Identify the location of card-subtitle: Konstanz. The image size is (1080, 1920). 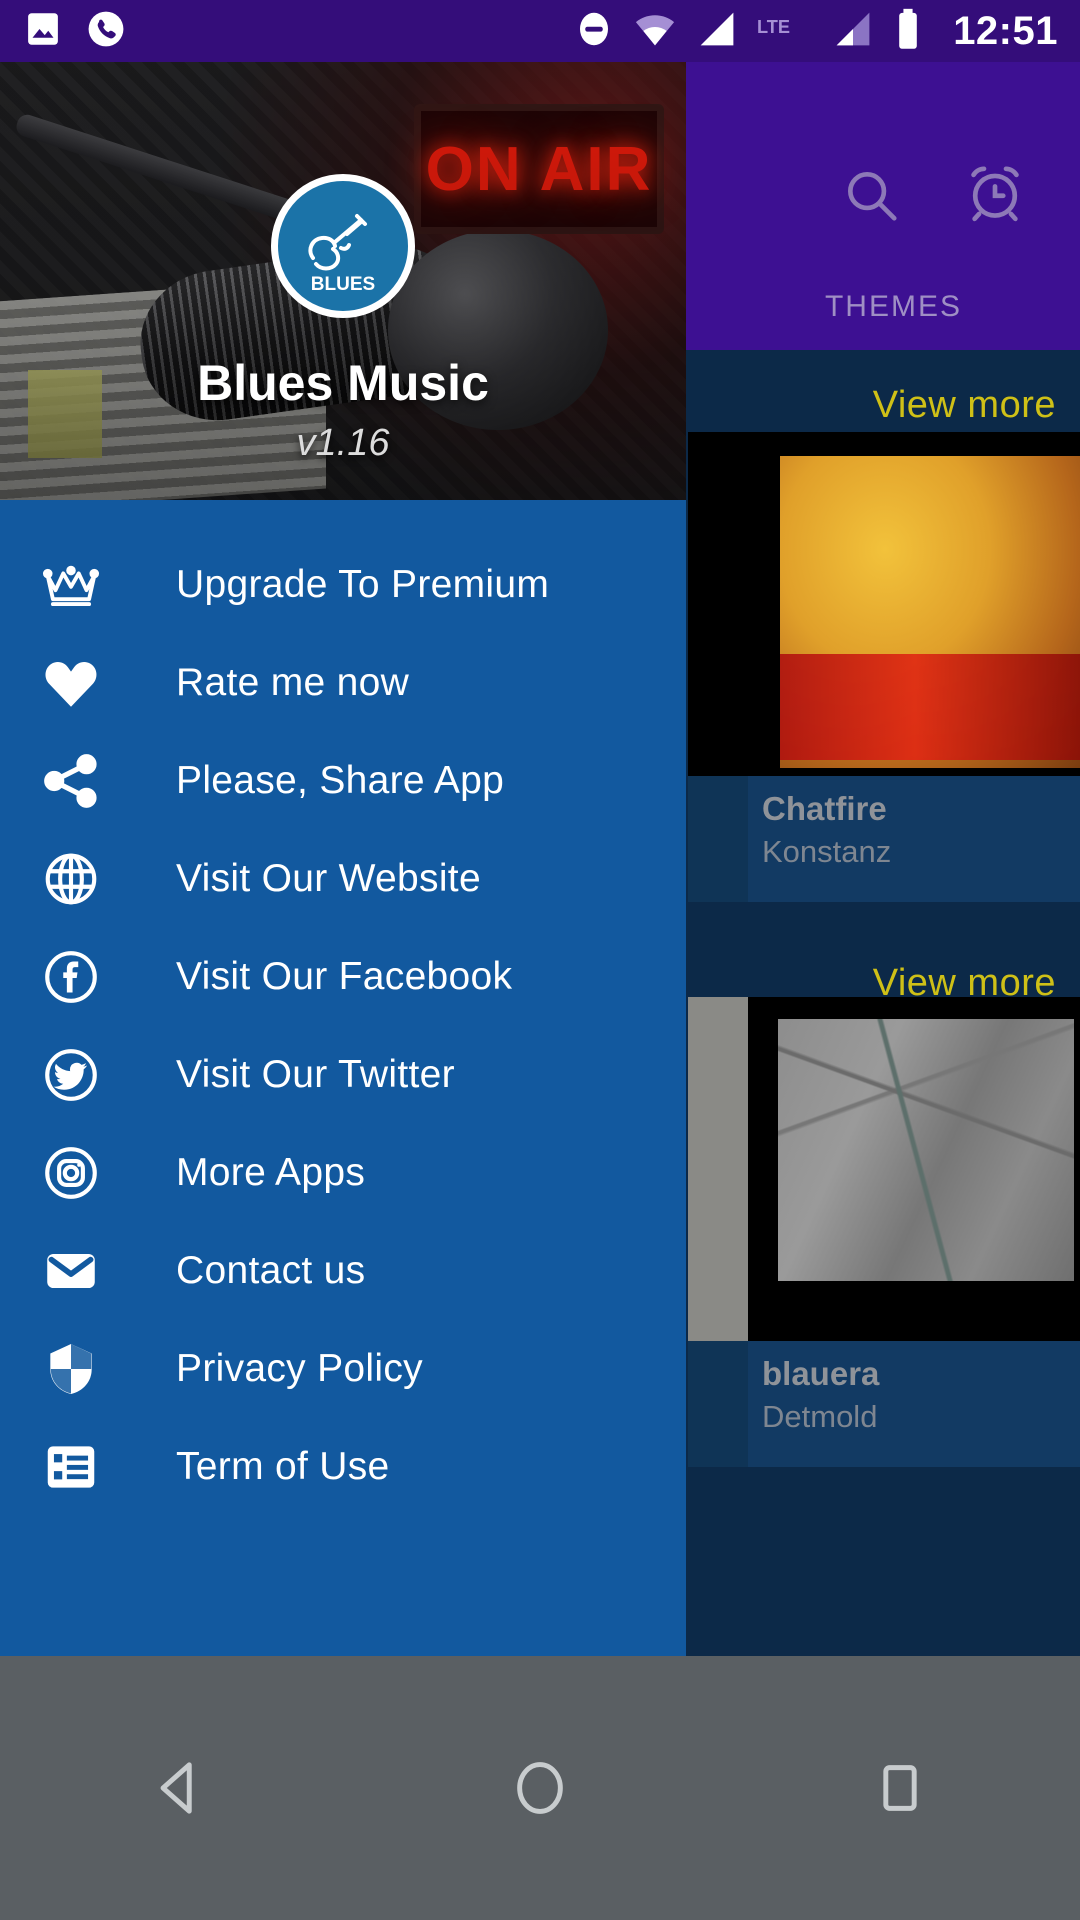
(827, 851).